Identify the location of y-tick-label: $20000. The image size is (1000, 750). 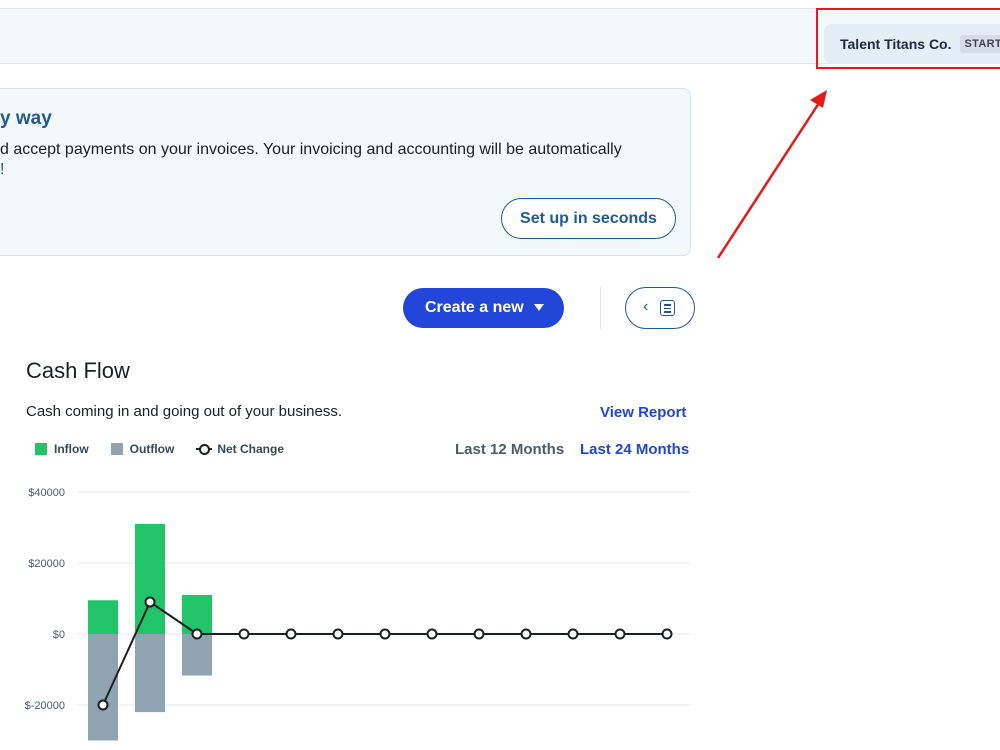
(46, 564).